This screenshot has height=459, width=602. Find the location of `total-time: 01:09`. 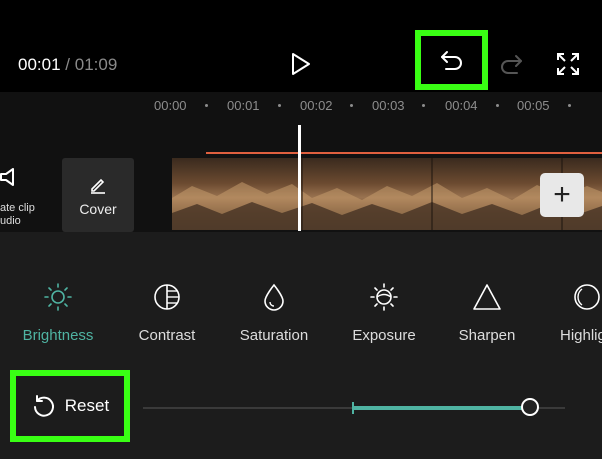

total-time: 01:09 is located at coordinates (96, 64).